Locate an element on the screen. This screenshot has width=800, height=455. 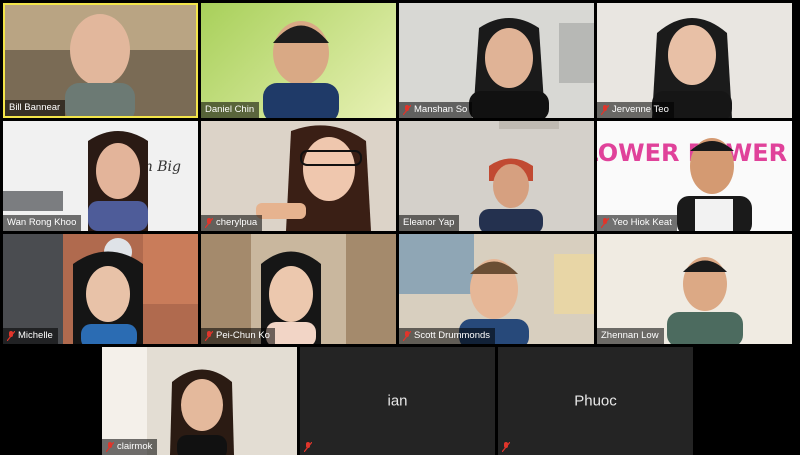
video-tile-daniel-chin: Daniel Chin is located at coordinates (298, 60).